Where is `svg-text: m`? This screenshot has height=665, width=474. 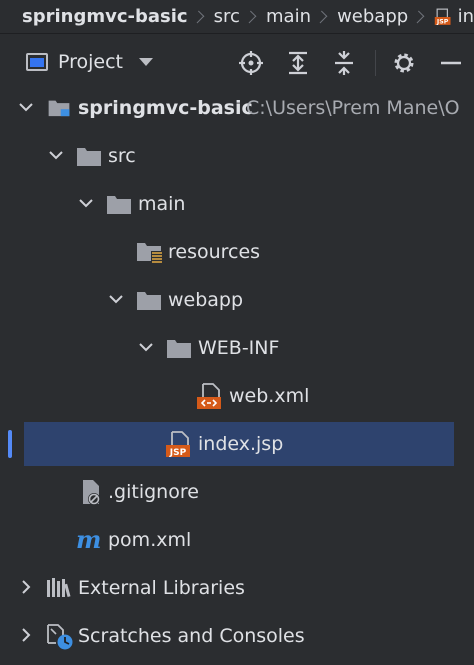
svg-text: m is located at coordinates (88, 541).